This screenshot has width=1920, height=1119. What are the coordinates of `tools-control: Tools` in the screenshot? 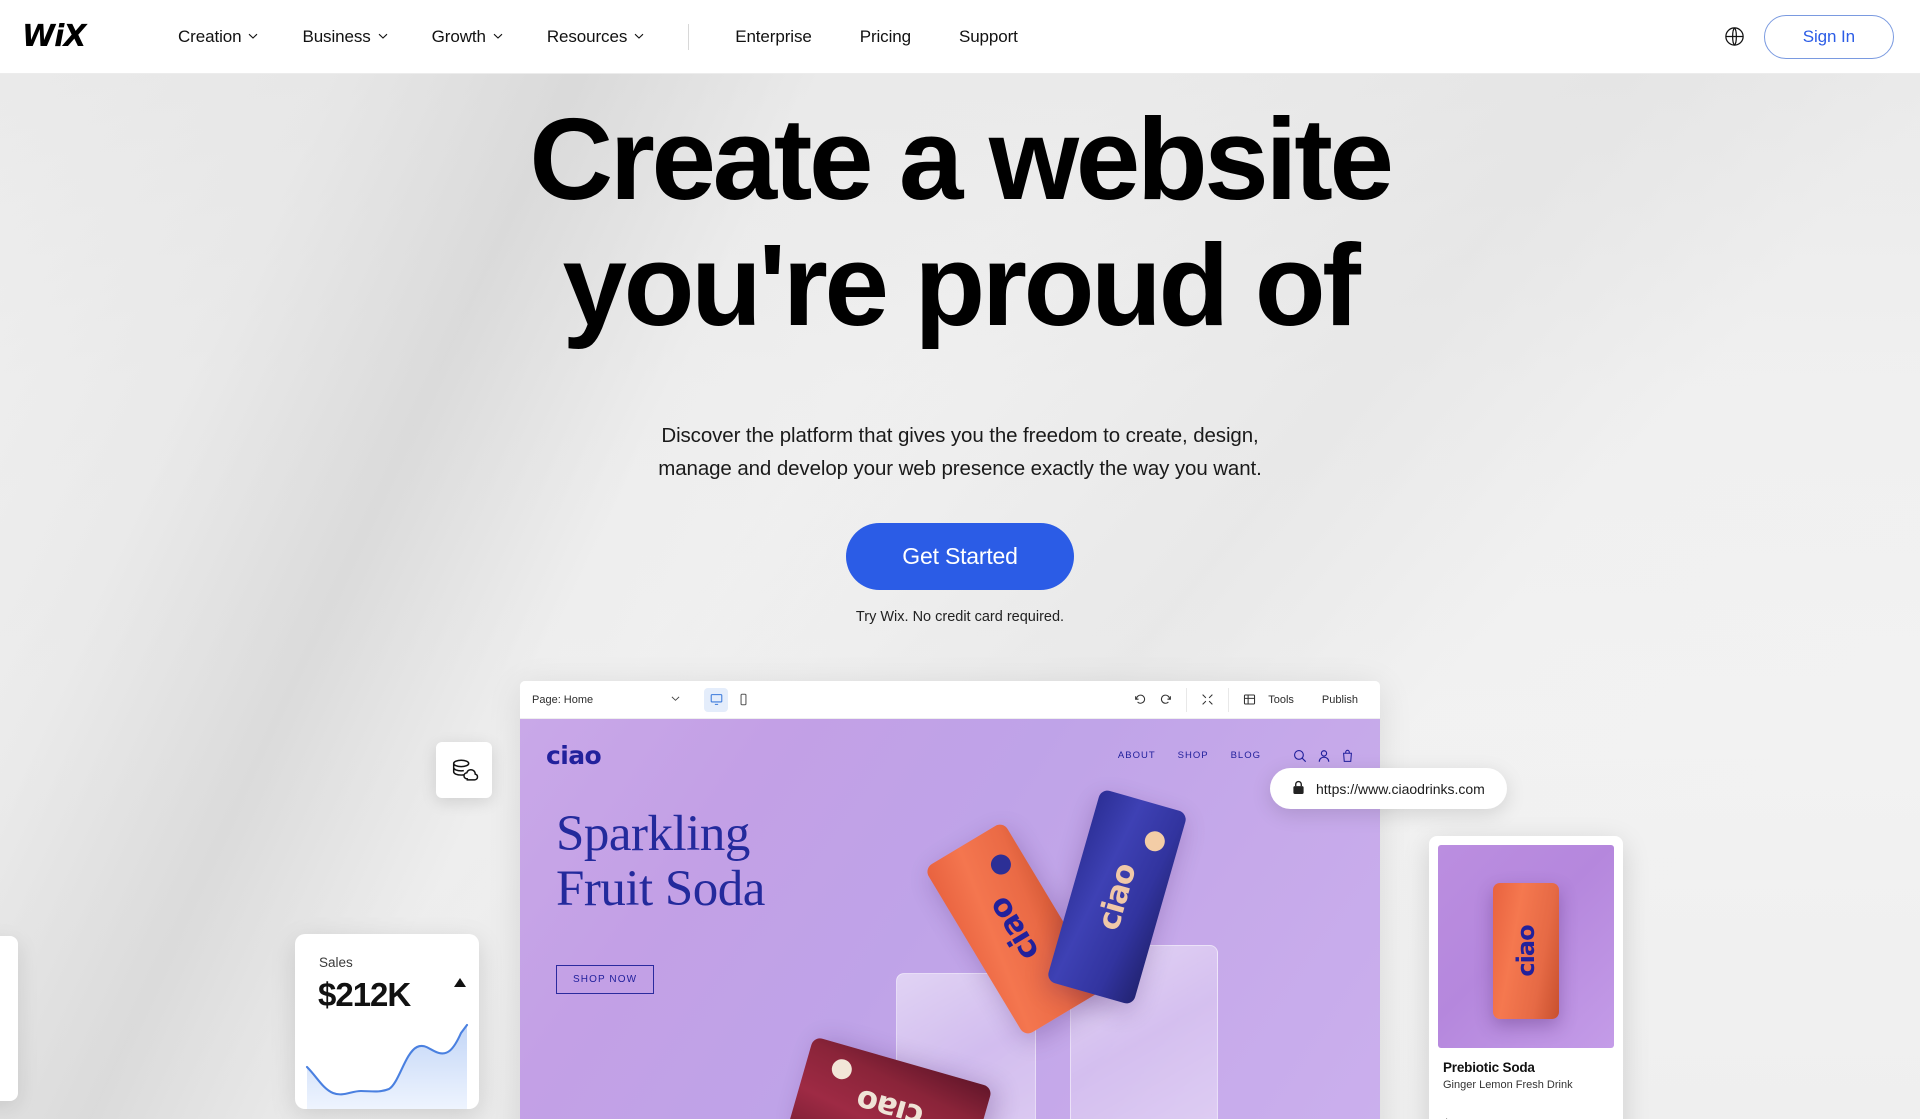 It's located at (1268, 699).